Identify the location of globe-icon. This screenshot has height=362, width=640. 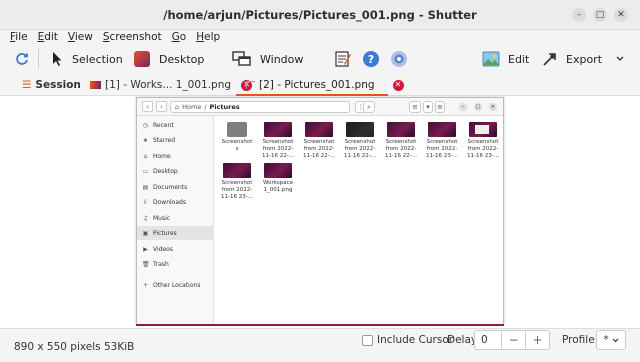
(399, 59).